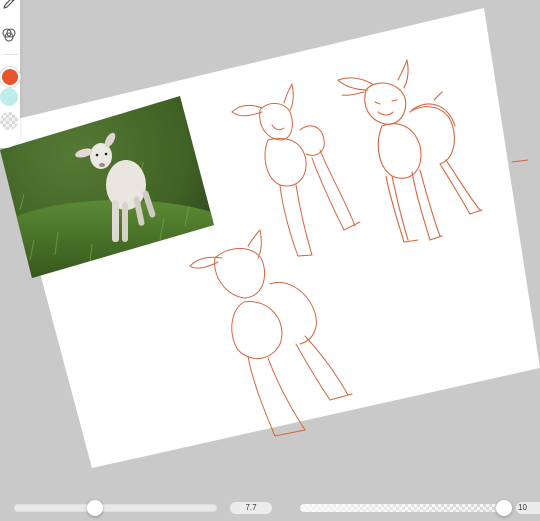  Describe the element at coordinates (503, 508) in the screenshot. I see `opacity-slider-thumb` at that location.